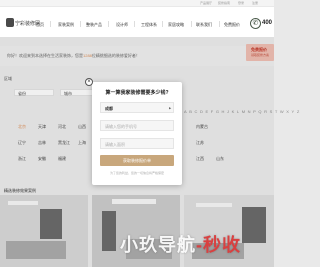 The image size is (320, 267). Describe the element at coordinates (121, 126) in the screenshot. I see `phone-input-placeholder: 请输入您的手机号` at that location.